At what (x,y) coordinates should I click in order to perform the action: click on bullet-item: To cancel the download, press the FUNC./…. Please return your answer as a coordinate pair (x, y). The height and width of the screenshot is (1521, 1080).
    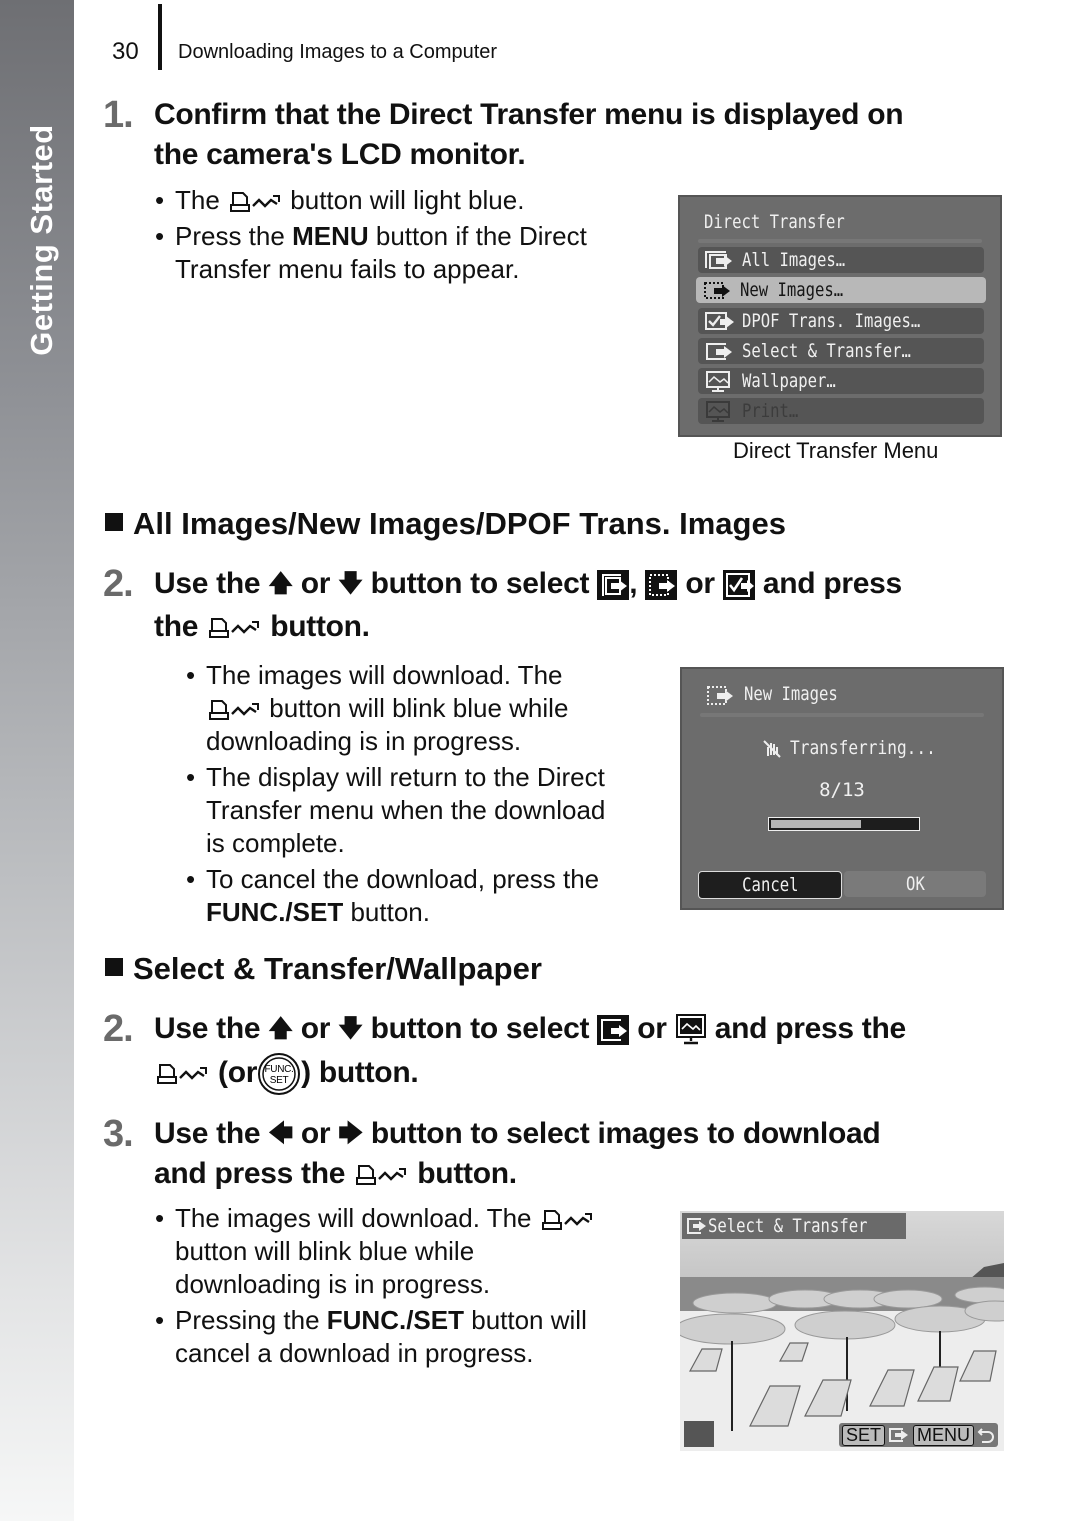
    Looking at the image, I should click on (426, 896).